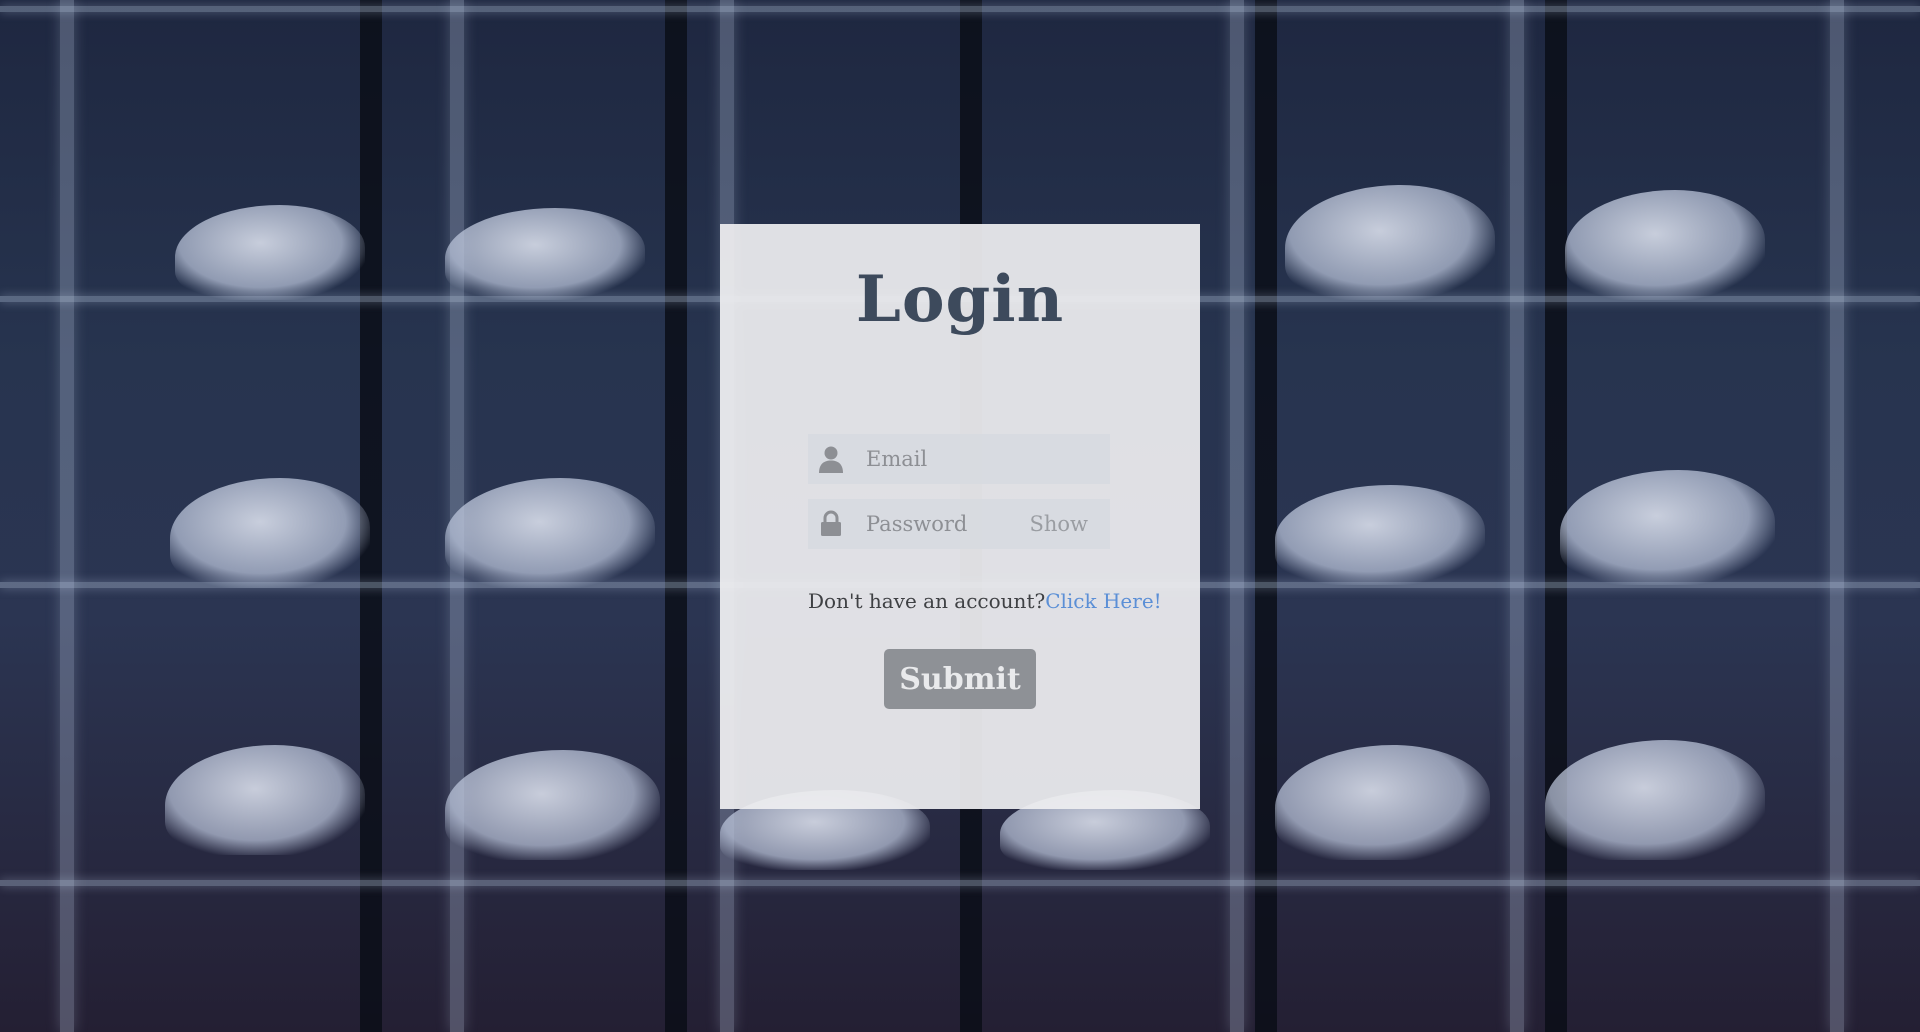 This screenshot has width=1920, height=1032. I want to click on login-title: Login, so click(960, 299).